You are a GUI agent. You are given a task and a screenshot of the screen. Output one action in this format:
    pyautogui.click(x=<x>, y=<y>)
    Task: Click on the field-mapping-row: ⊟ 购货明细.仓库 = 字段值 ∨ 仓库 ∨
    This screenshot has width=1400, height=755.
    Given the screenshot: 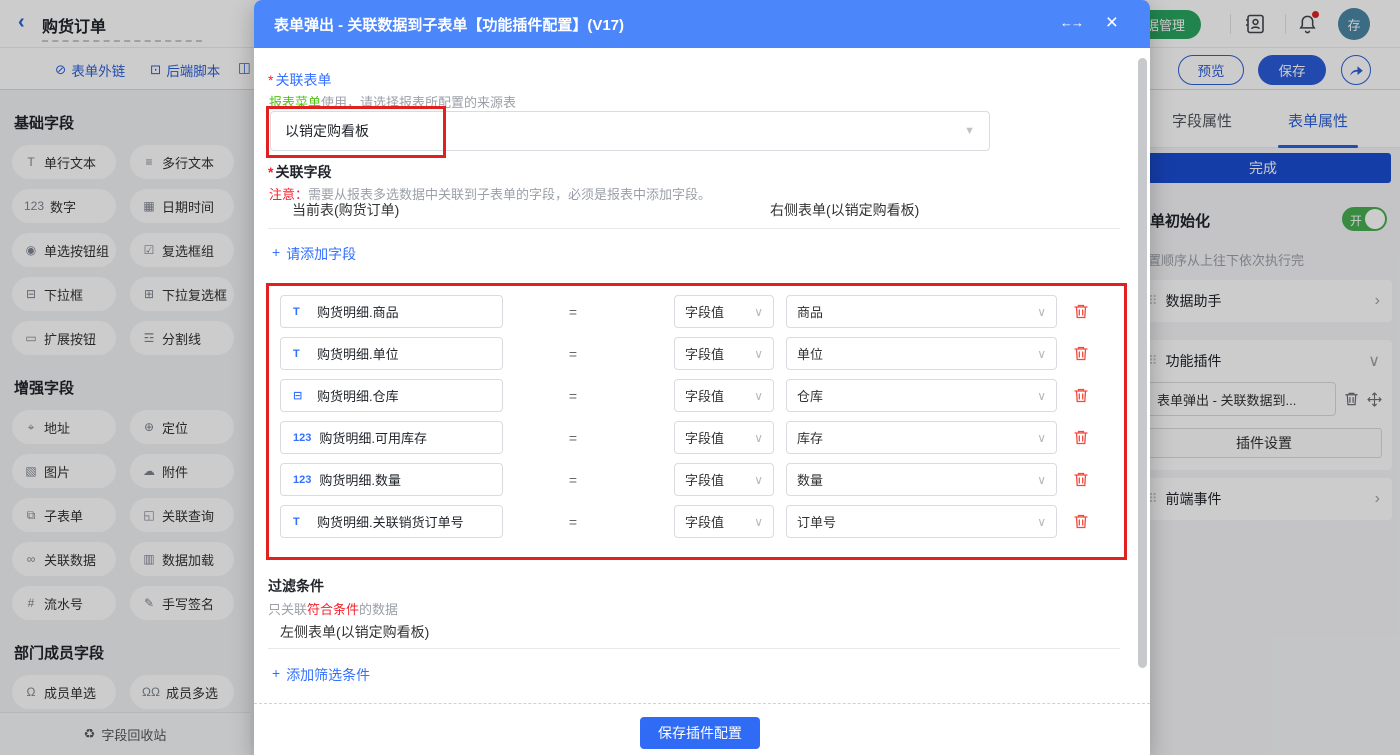 What is the action you would take?
    pyautogui.click(x=684, y=395)
    